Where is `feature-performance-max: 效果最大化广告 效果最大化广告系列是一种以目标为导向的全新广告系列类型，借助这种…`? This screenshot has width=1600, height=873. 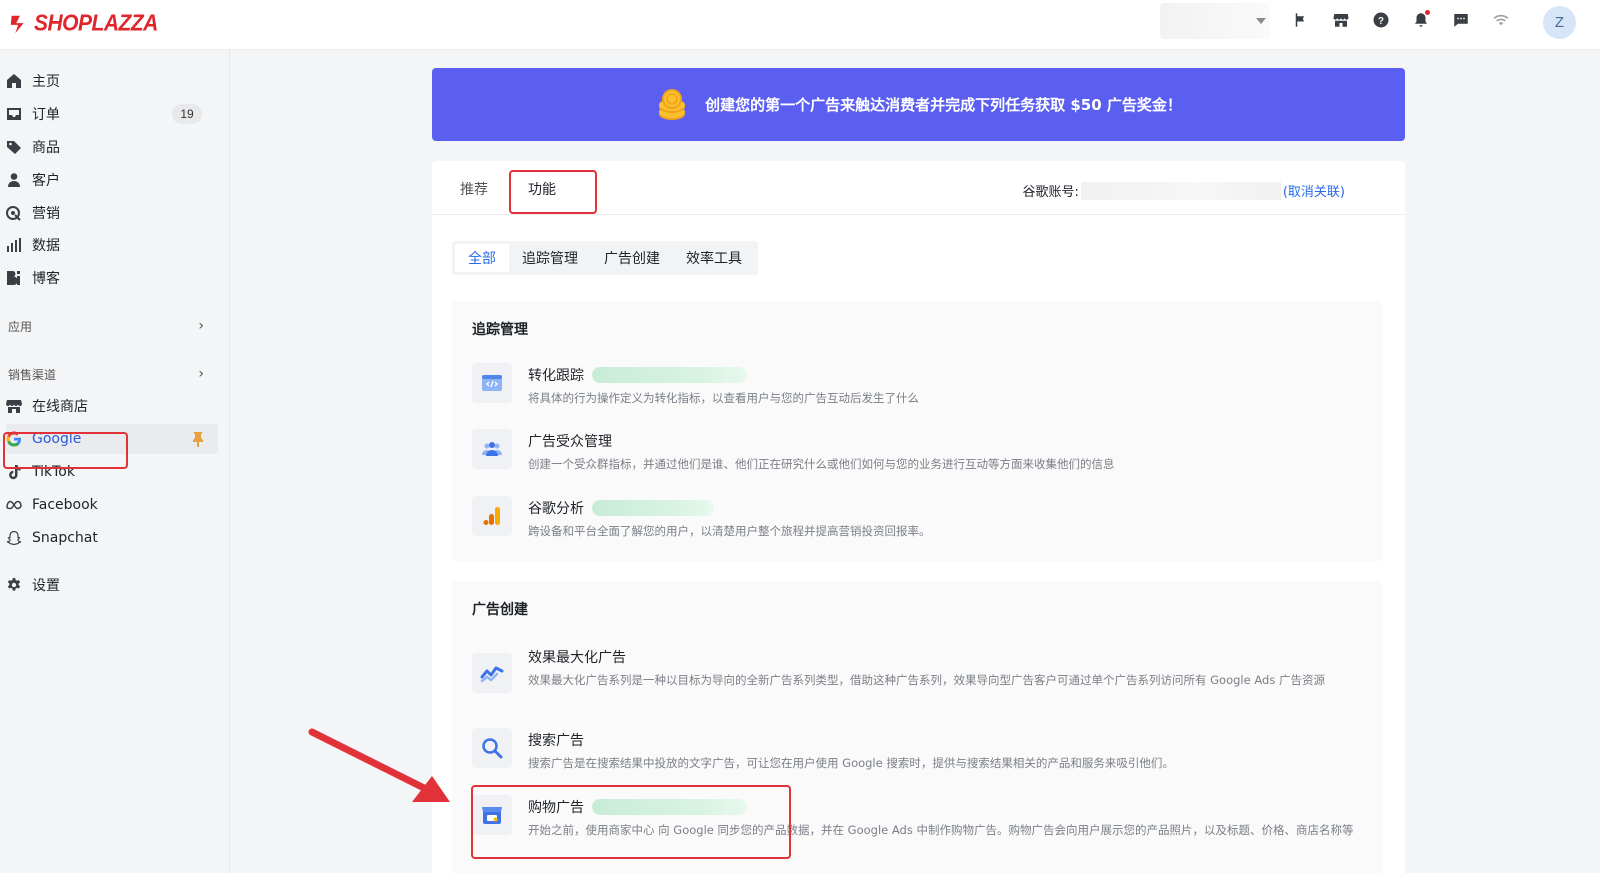 feature-performance-max: 效果最大化广告 效果最大化广告系列是一种以目标为导向的全新广告系列类型，借助这种… is located at coordinates (917, 675).